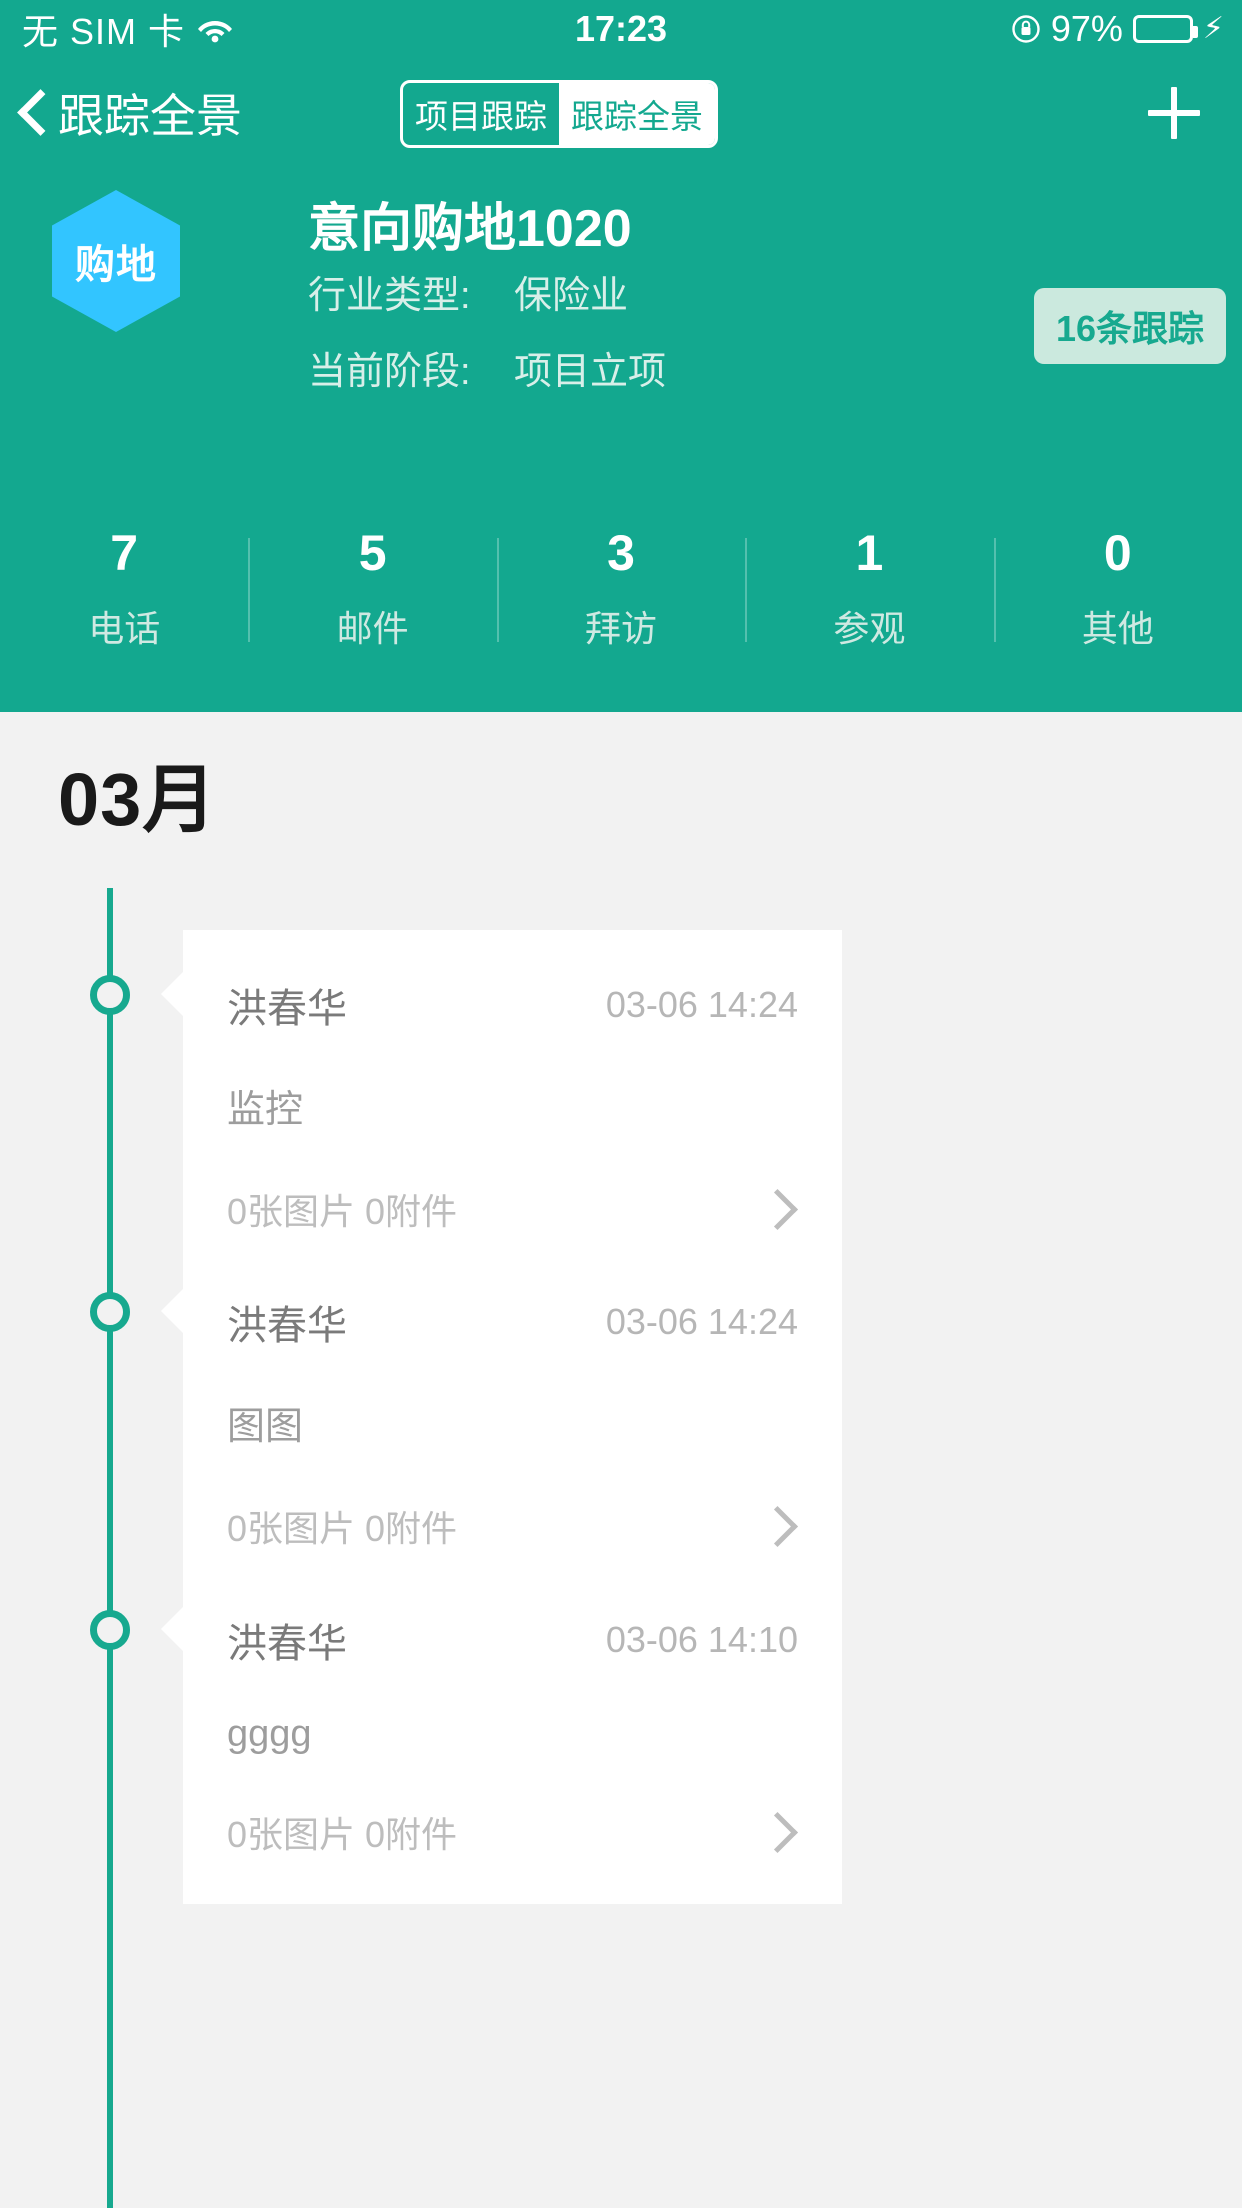 This screenshot has height=2208, width=1242. I want to click on charging-bolt-icon: ⚡, so click(1213, 28).